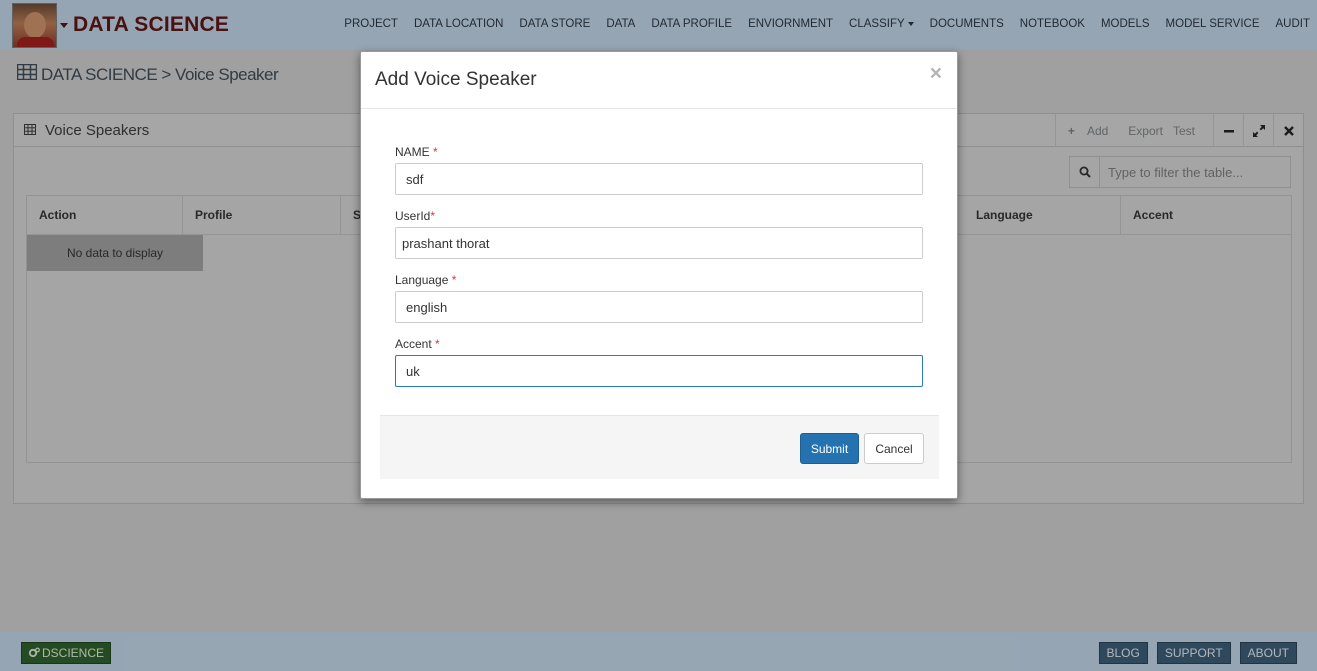 The width and height of the screenshot is (1317, 671). I want to click on userid-label-text: UserId, so click(413, 216).